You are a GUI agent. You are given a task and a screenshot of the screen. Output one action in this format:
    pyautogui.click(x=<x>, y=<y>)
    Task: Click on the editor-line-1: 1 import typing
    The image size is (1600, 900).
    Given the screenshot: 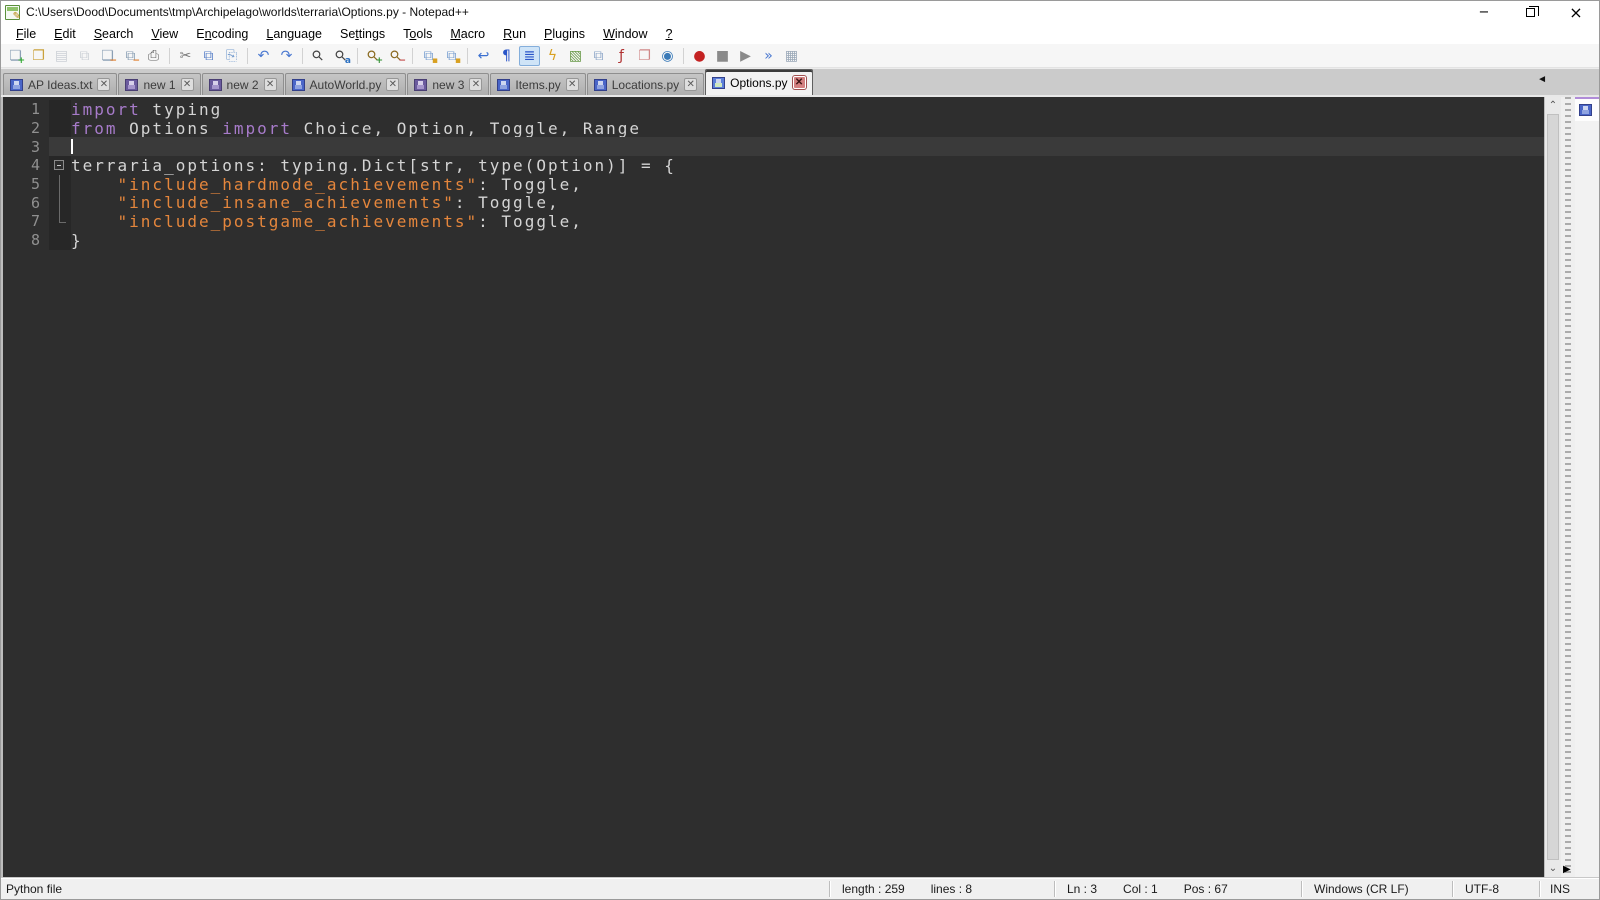 What is the action you would take?
    pyautogui.click(x=773, y=109)
    